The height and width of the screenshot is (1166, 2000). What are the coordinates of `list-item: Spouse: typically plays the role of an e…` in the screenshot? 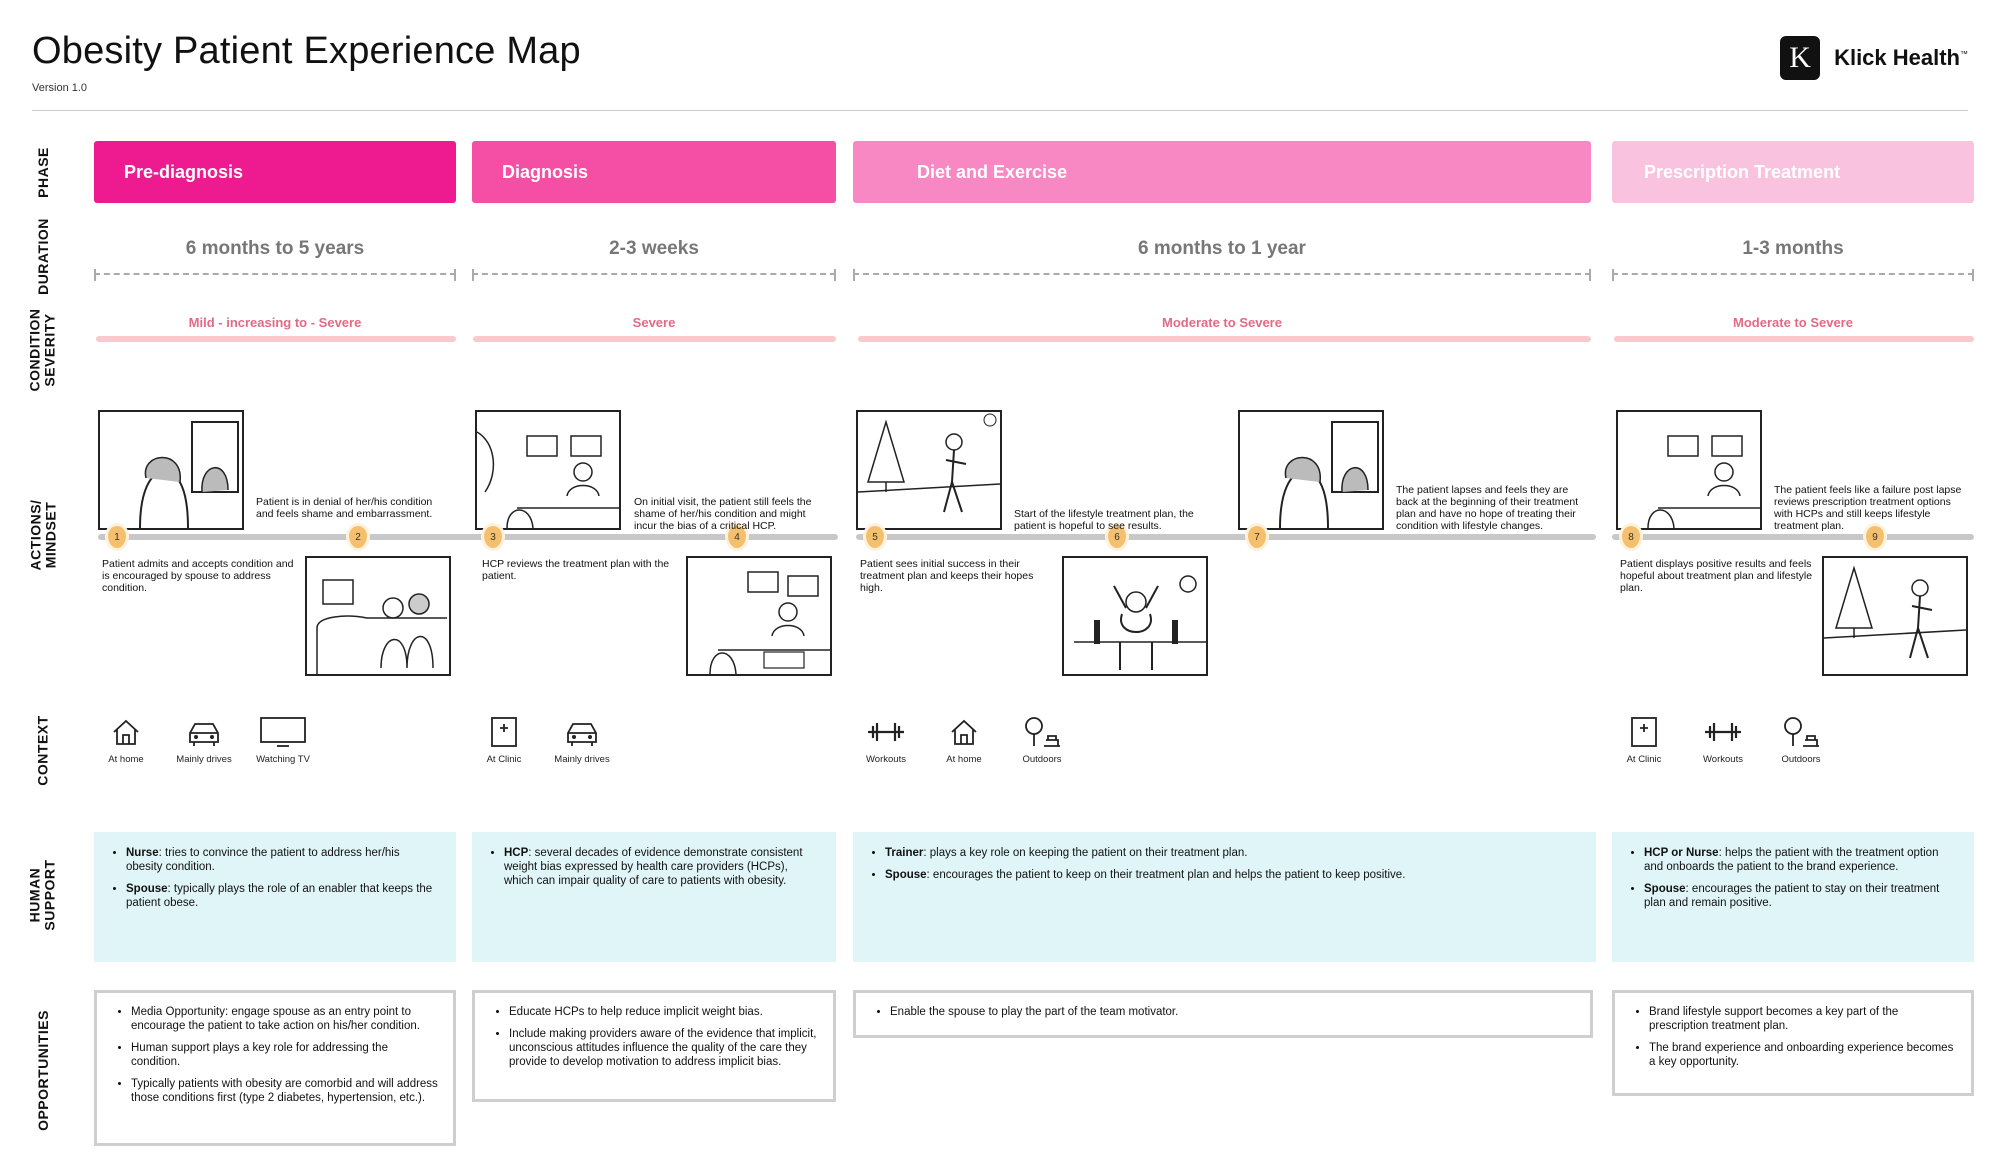 It's located at (282, 896).